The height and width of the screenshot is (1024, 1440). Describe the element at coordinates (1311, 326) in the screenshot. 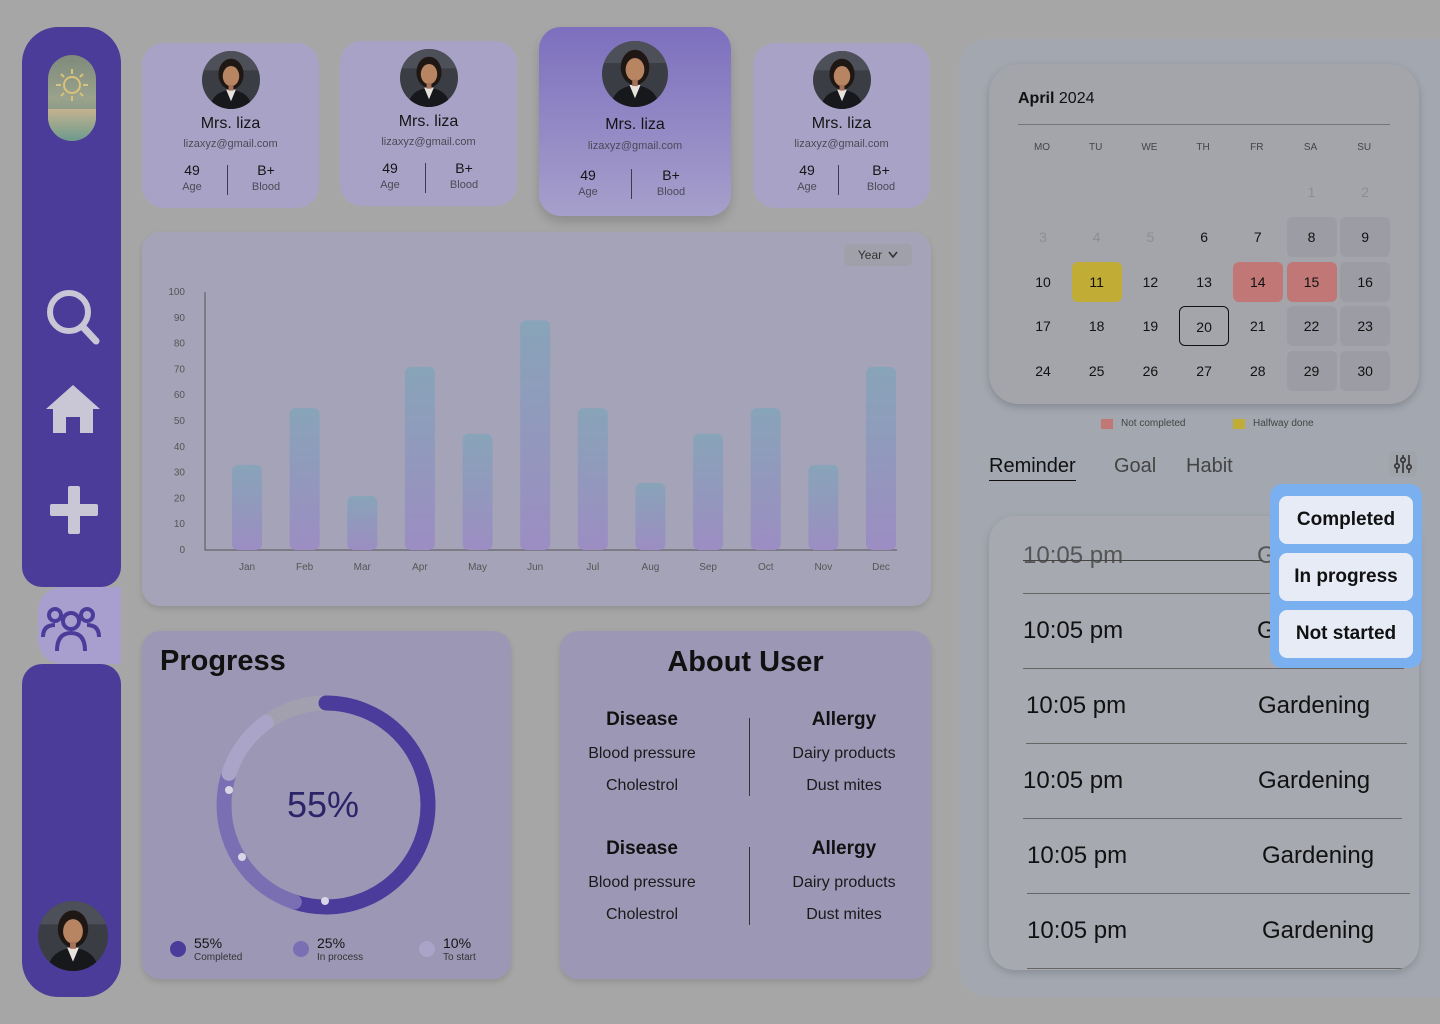

I see `calendar-day-22: 22` at that location.